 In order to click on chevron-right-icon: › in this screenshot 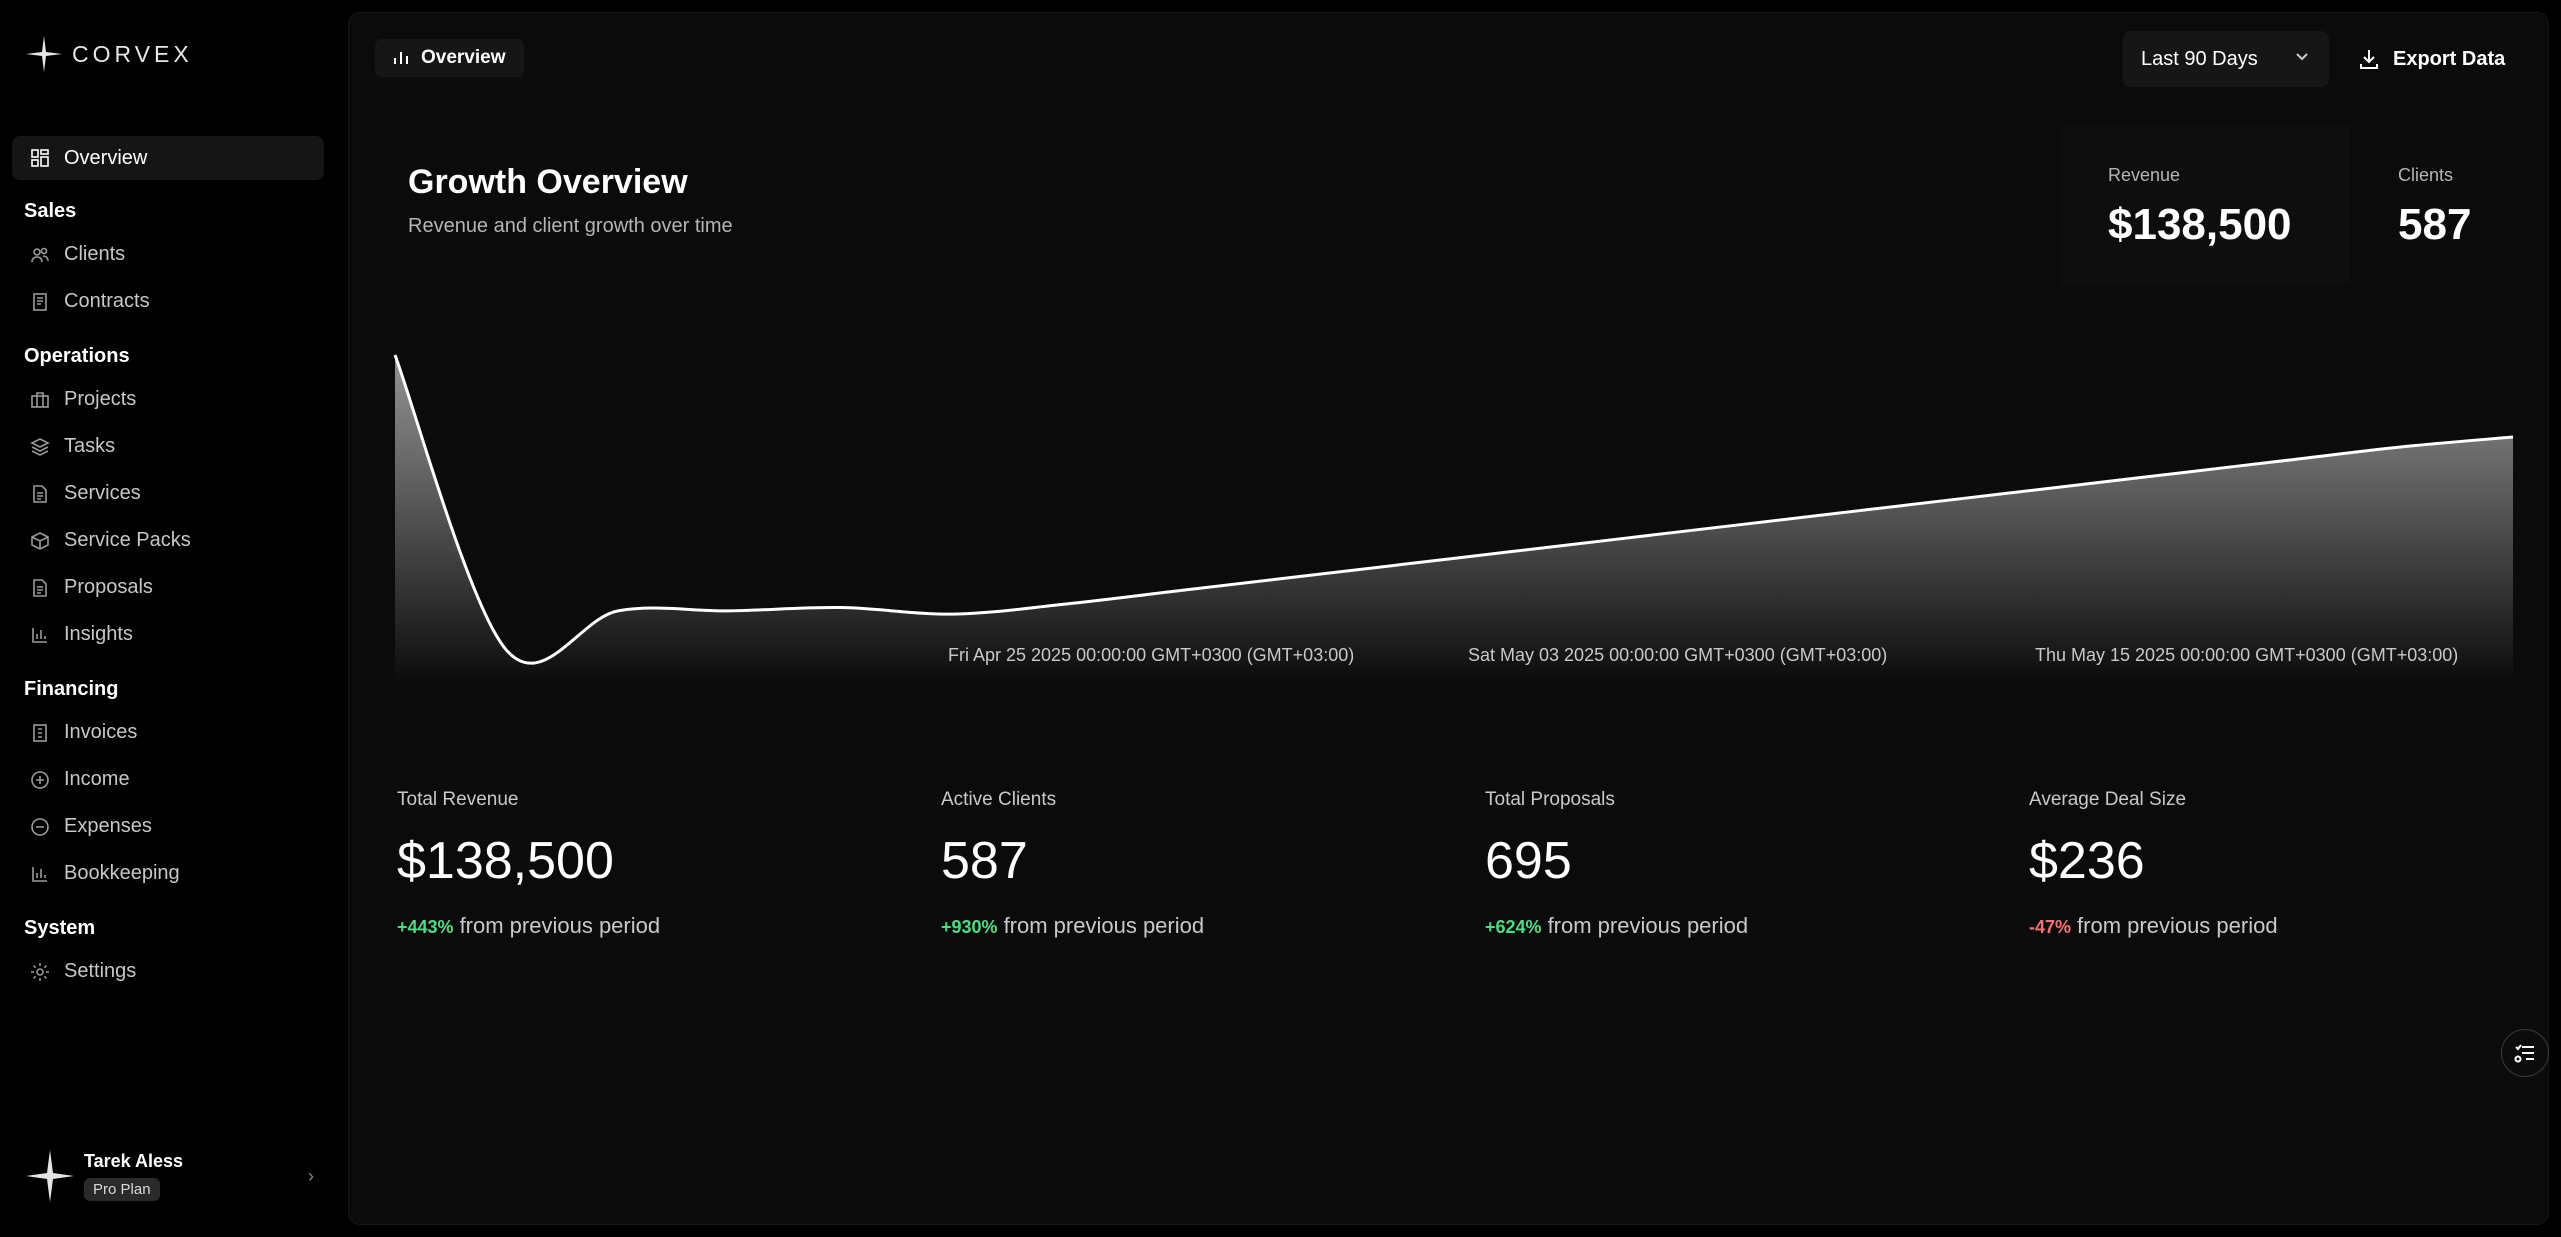, I will do `click(311, 1176)`.